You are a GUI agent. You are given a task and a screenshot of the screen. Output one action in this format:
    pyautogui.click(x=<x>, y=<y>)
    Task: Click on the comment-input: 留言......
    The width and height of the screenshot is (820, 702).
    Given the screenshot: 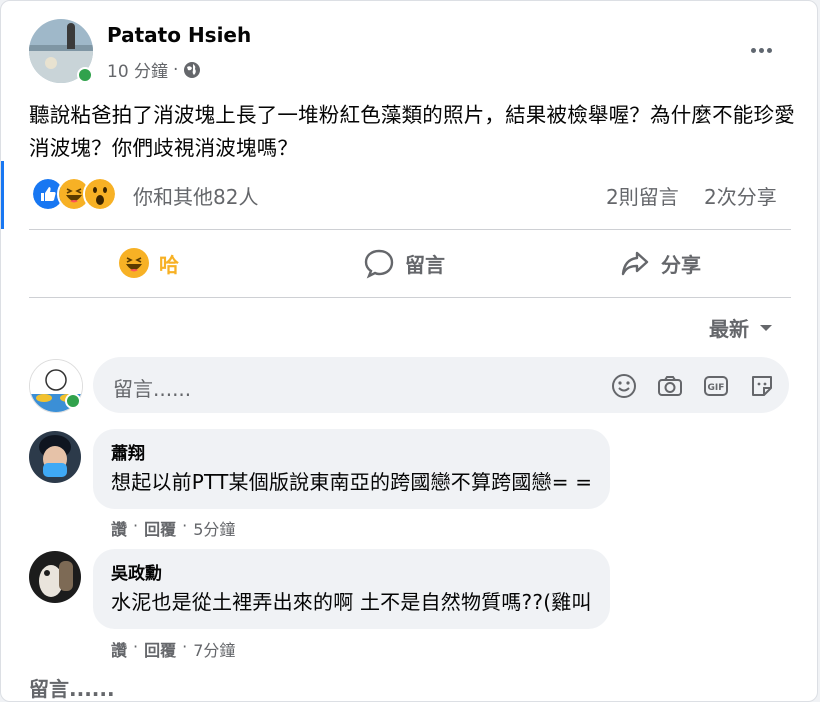 What is the action you would take?
    pyautogui.click(x=152, y=387)
    